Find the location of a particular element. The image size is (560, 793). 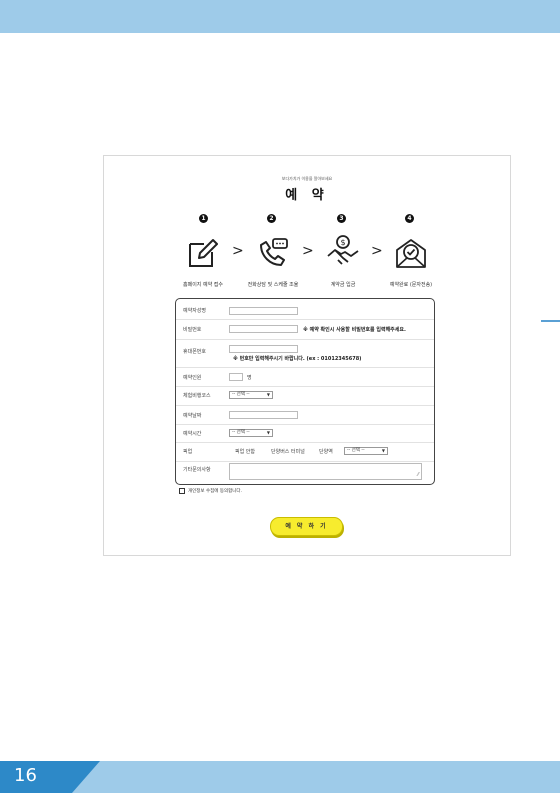

people-label: 예약인원 is located at coordinates (192, 378).